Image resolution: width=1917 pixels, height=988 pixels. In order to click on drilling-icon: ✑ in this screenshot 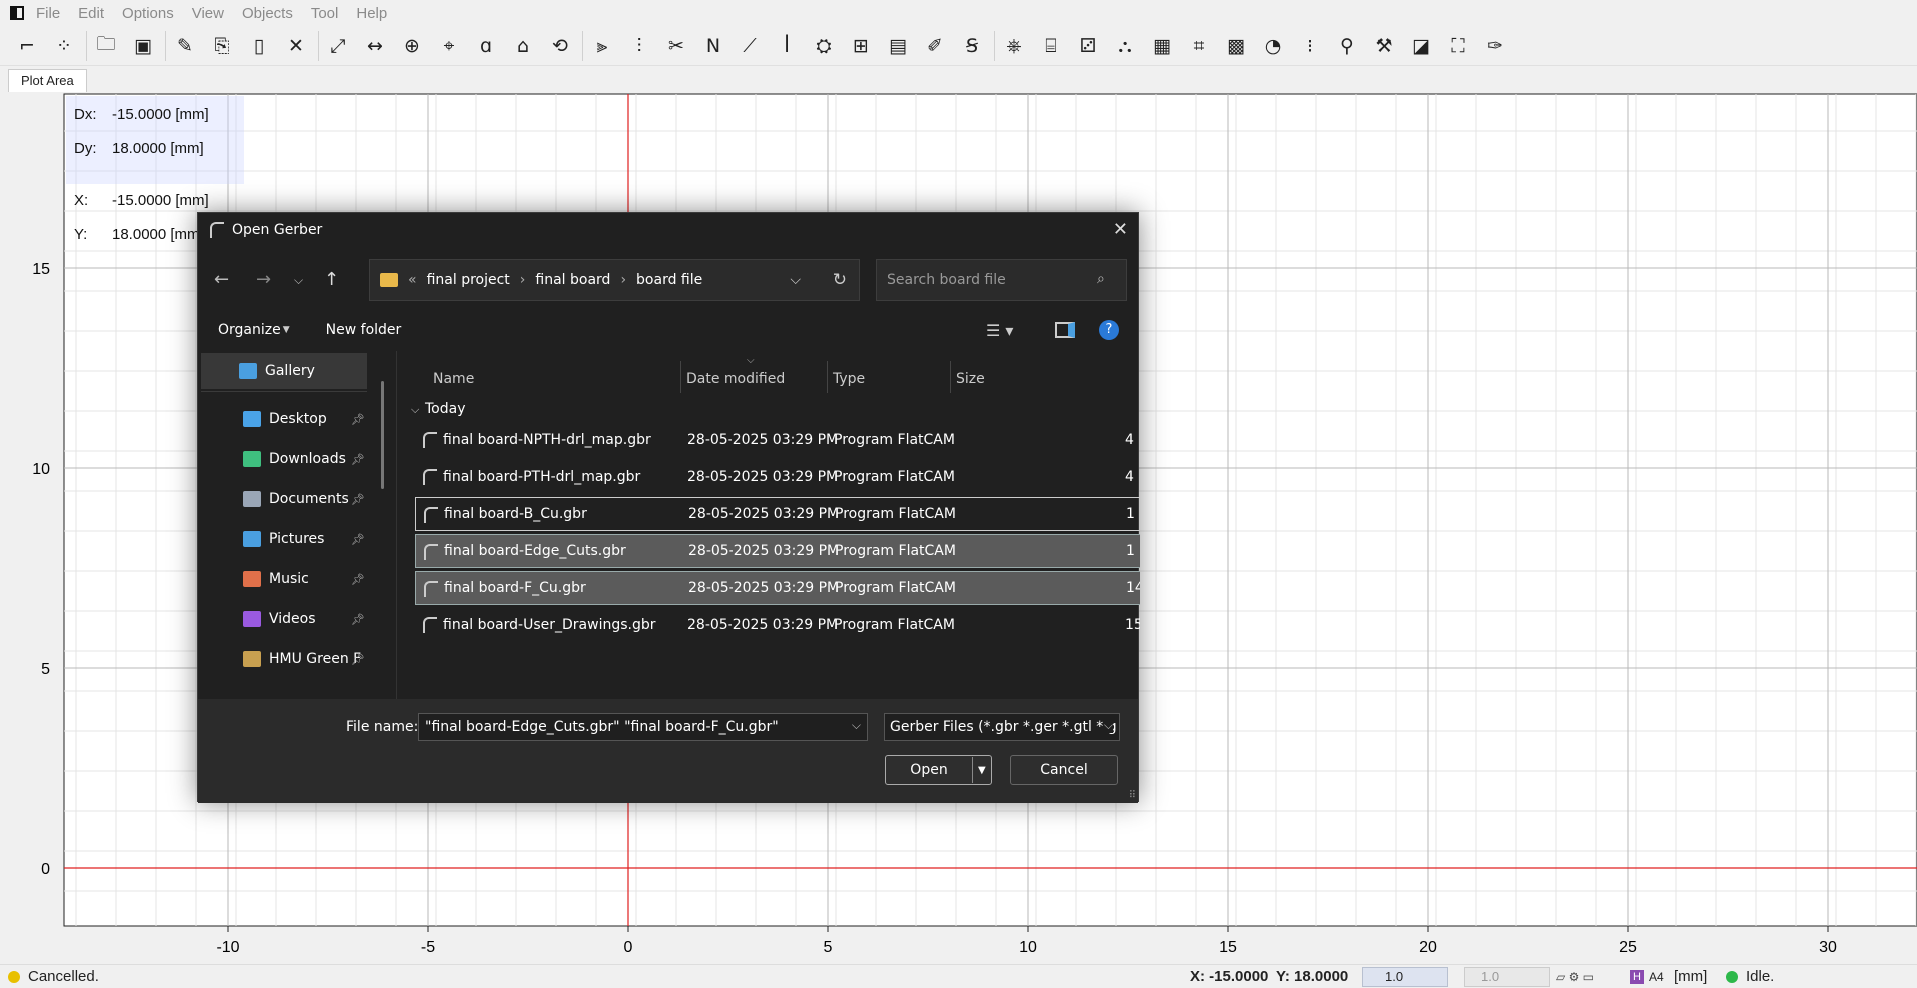, I will do `click(1495, 46)`.